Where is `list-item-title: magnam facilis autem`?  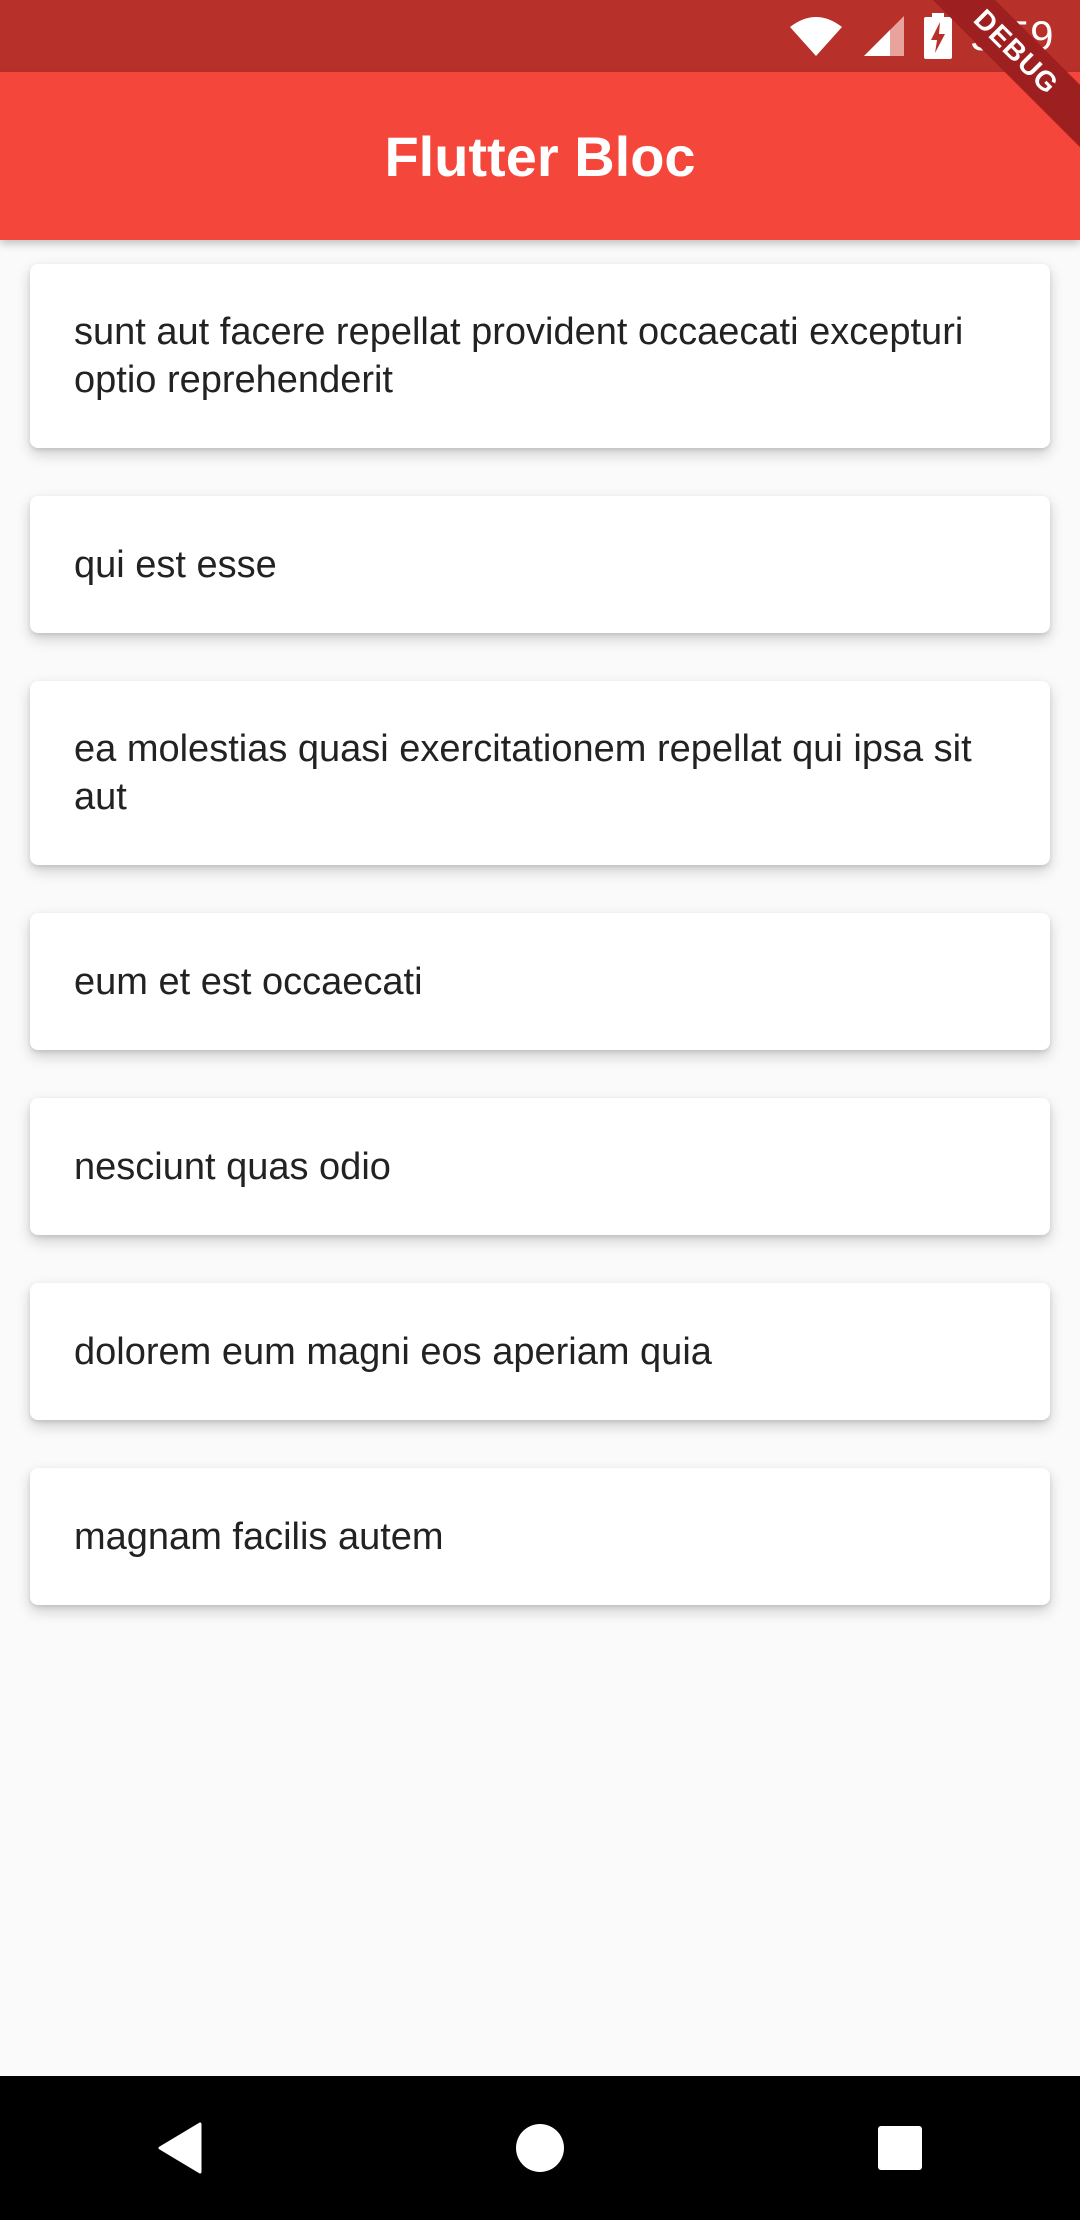 list-item-title: magnam facilis autem is located at coordinates (259, 1536).